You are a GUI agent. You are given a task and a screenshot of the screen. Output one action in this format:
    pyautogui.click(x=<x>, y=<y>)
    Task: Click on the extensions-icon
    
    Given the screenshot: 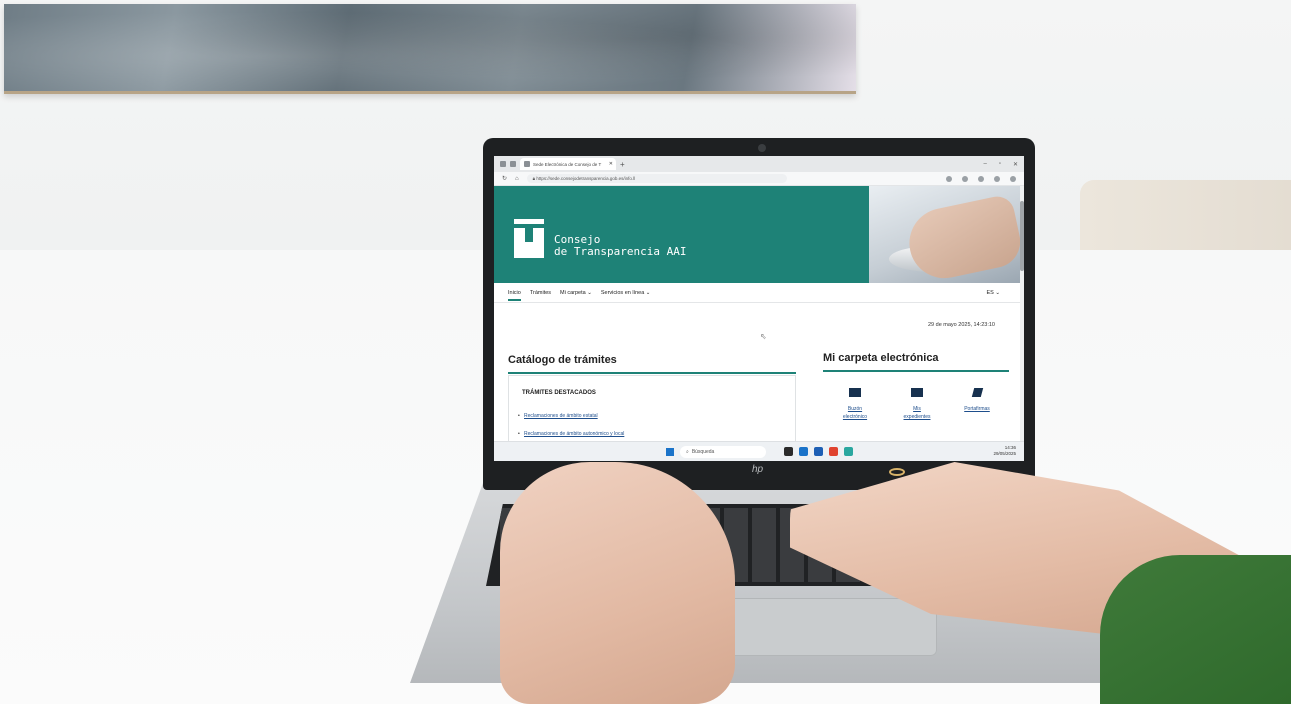 What is the action you would take?
    pyautogui.click(x=997, y=178)
    